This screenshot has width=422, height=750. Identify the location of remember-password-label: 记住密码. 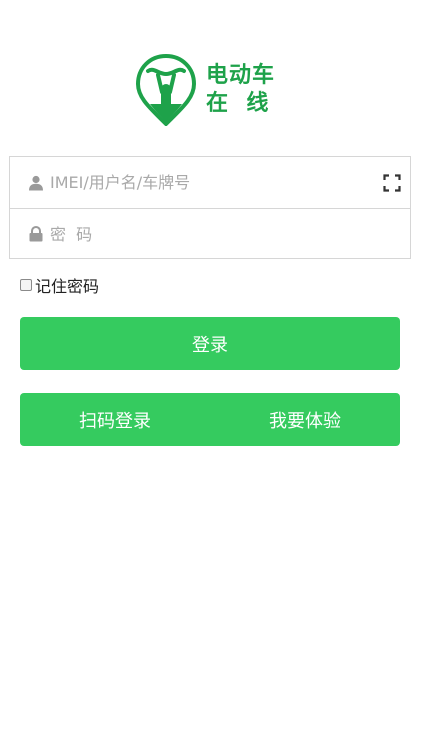
(67, 286).